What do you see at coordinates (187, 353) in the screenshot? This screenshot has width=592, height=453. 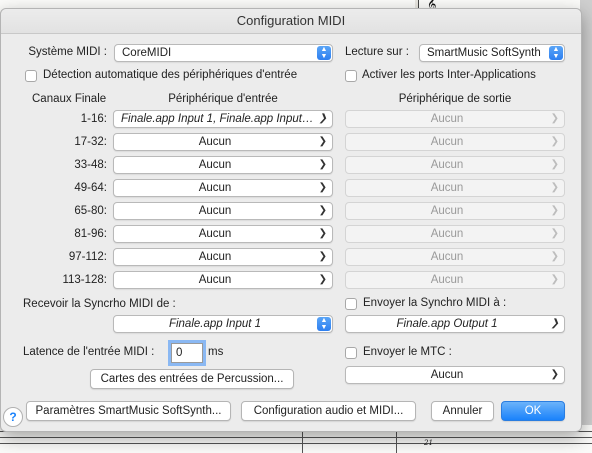 I see `latency-input: 0` at bounding box center [187, 353].